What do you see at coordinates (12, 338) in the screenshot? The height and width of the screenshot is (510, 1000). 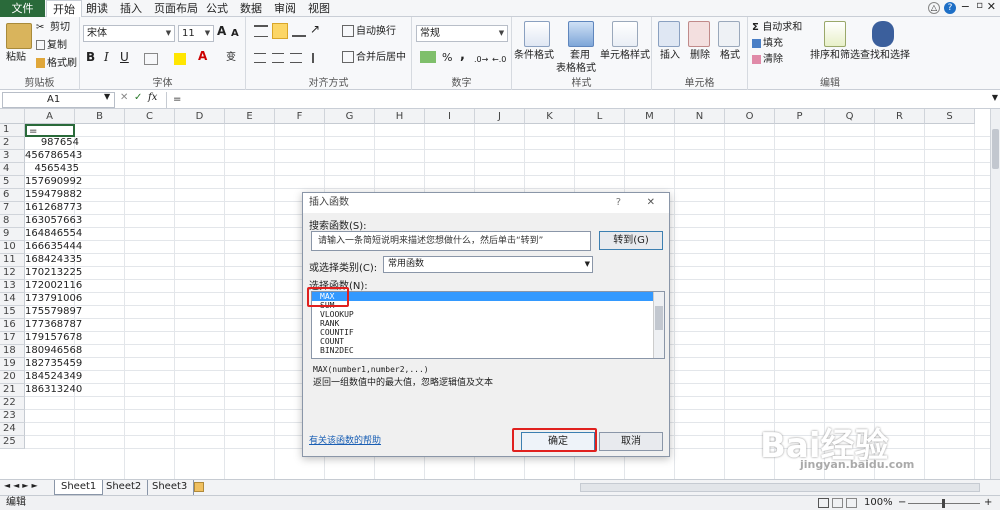 I see `row-header: 17` at bounding box center [12, 338].